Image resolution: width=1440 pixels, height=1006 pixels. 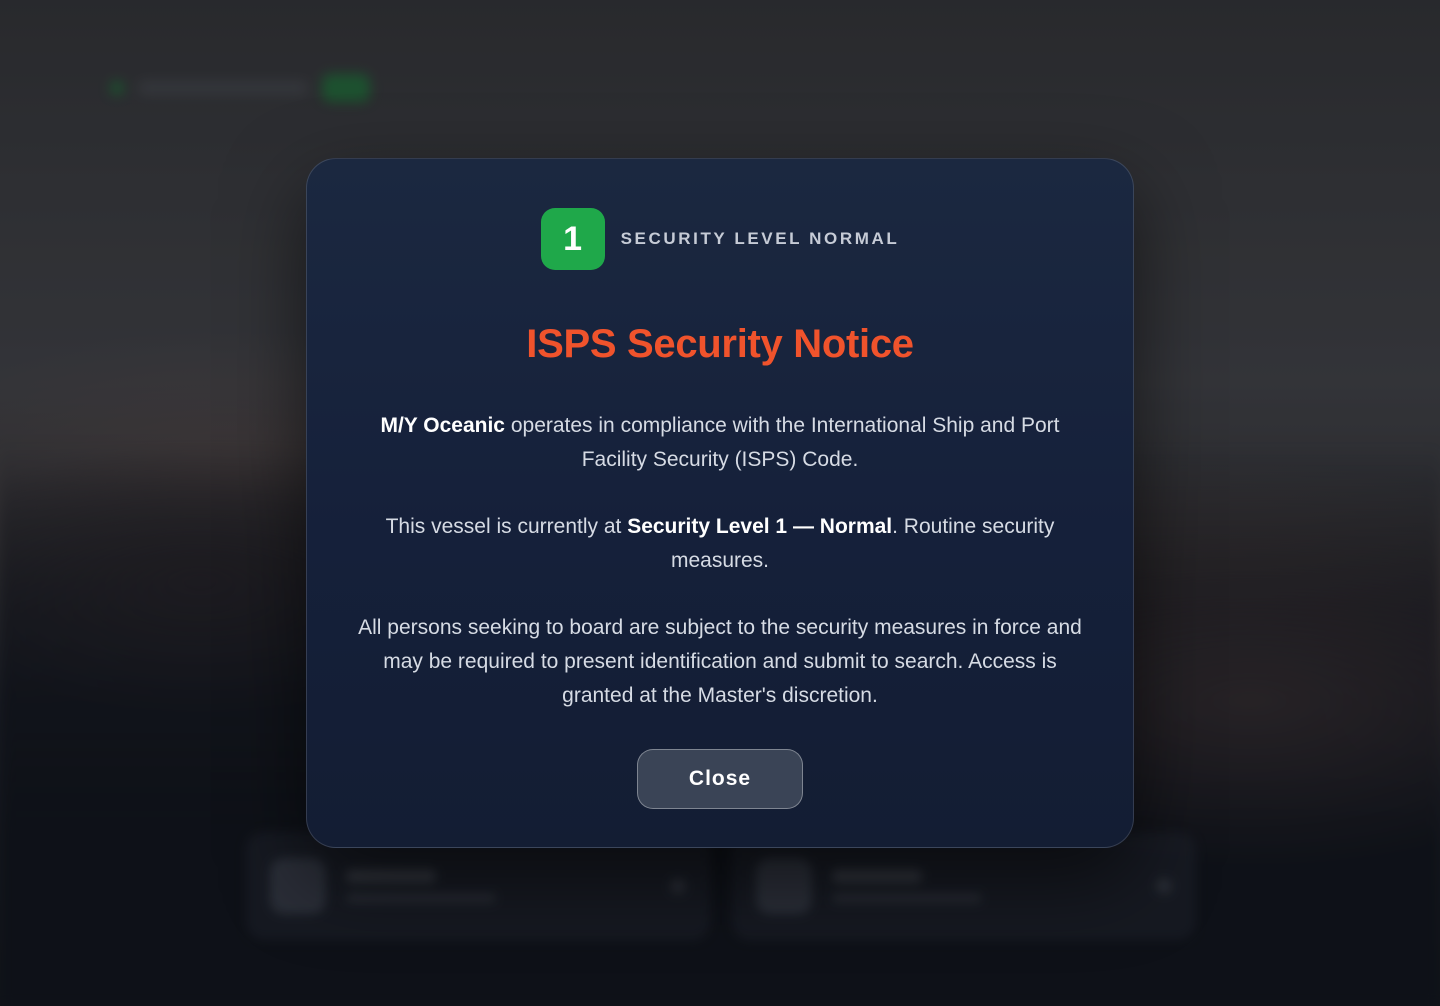 I want to click on level-prefix: This vessel is currently at, so click(x=506, y=526).